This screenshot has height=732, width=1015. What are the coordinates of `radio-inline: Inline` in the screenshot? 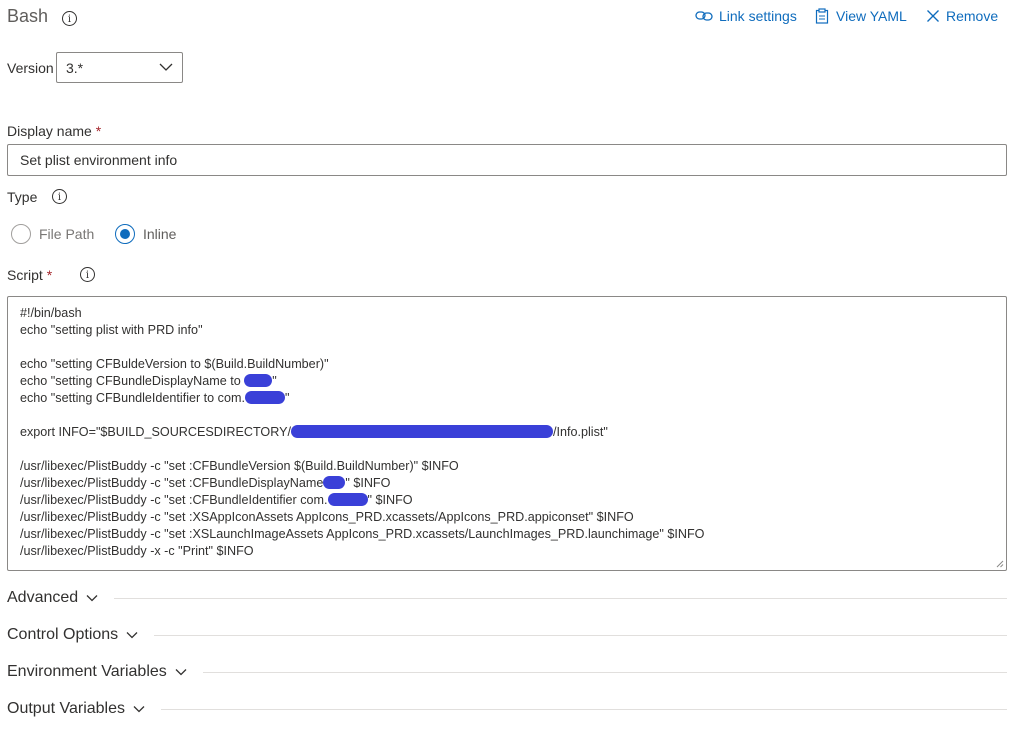 It's located at (145, 234).